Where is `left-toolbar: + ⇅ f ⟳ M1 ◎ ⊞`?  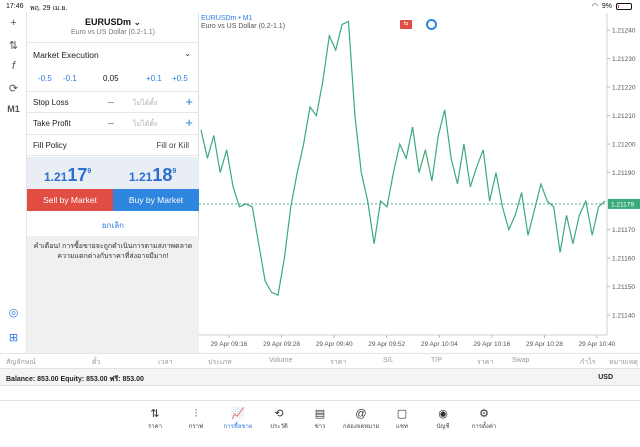 left-toolbar: + ⇅ f ⟳ M1 ◎ ⊞ is located at coordinates (13, 183).